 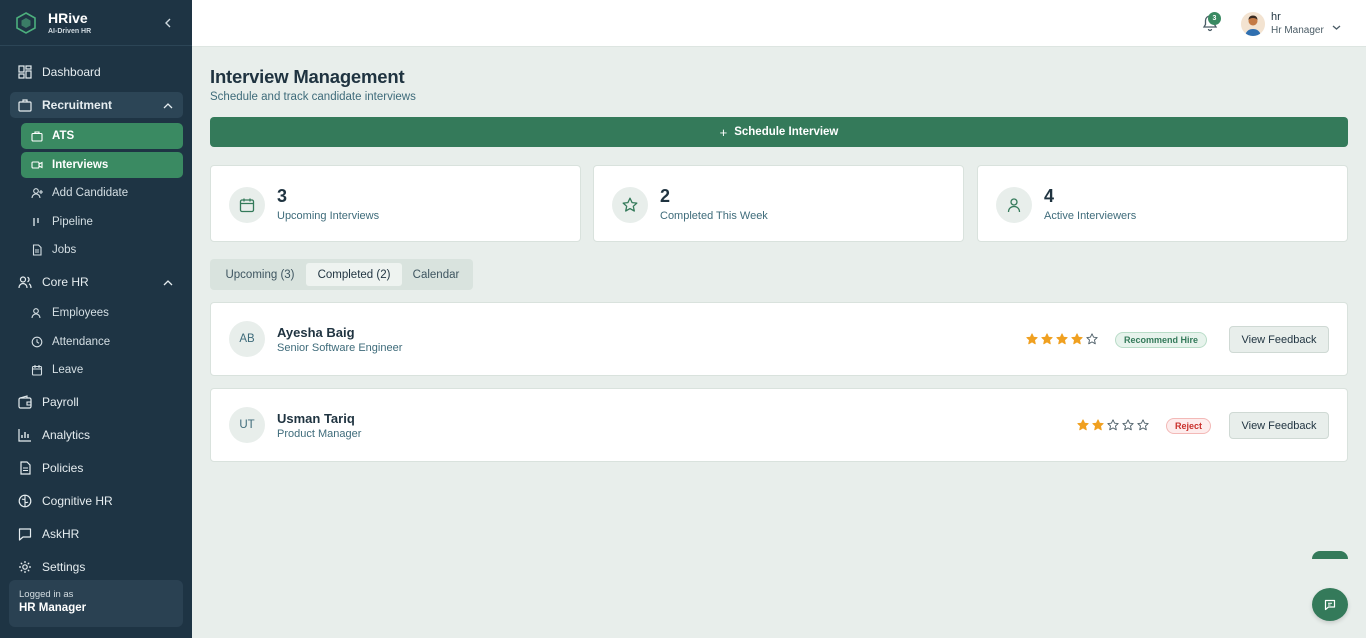 What do you see at coordinates (66, 435) in the screenshot?
I see `nav-analytics-label: Analytics` at bounding box center [66, 435].